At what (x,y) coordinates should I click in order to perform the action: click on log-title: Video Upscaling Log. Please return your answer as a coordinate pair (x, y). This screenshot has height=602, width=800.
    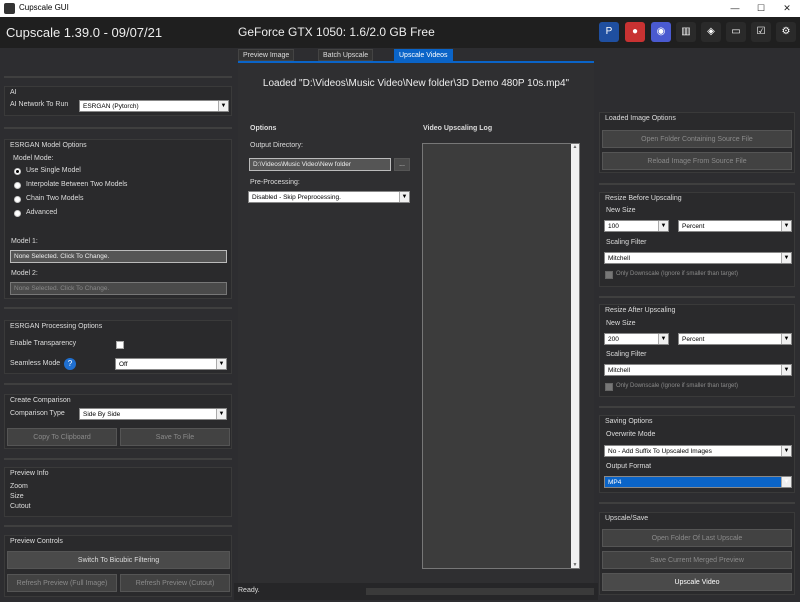
    Looking at the image, I should click on (458, 128).